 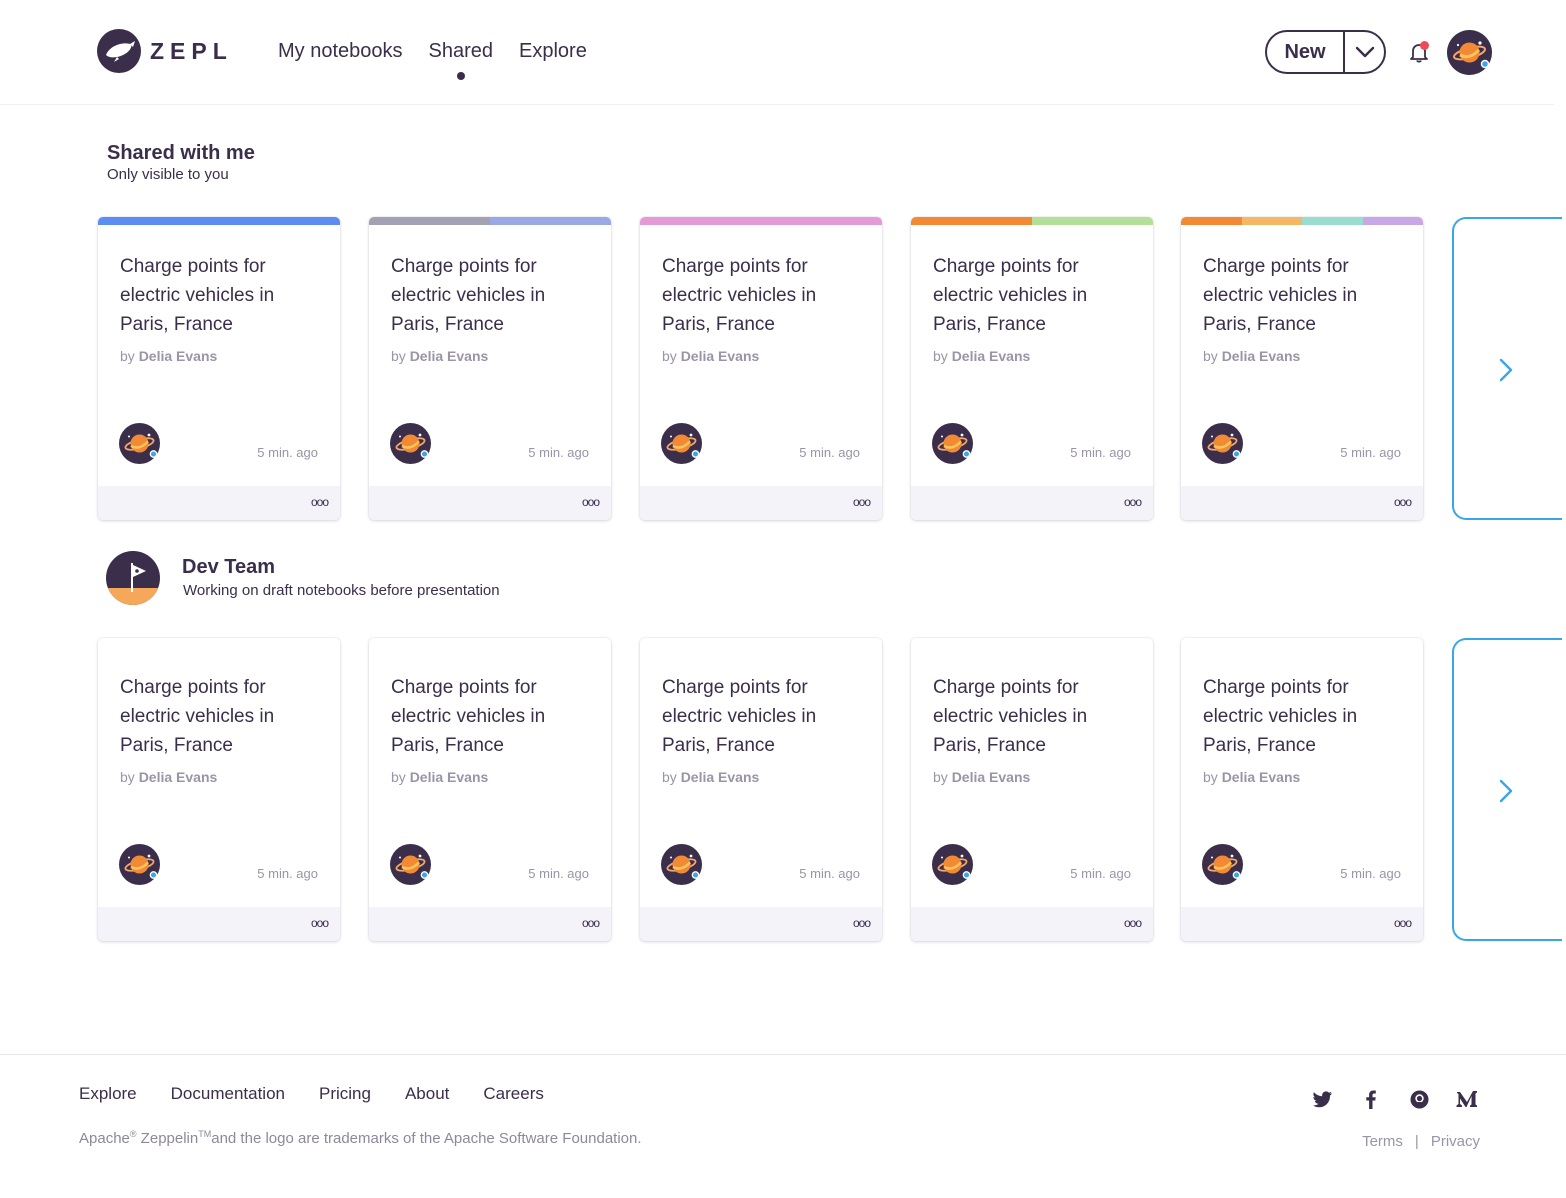 I want to click on new-button: New, so click(x=1325, y=52).